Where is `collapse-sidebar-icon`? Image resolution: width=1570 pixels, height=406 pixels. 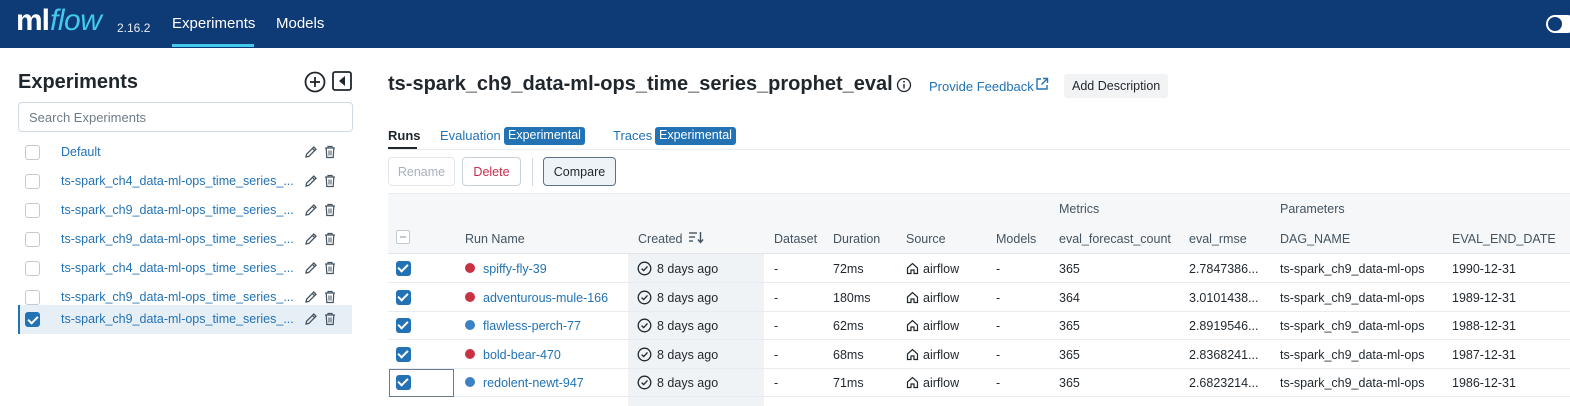
collapse-sidebar-icon is located at coordinates (342, 81).